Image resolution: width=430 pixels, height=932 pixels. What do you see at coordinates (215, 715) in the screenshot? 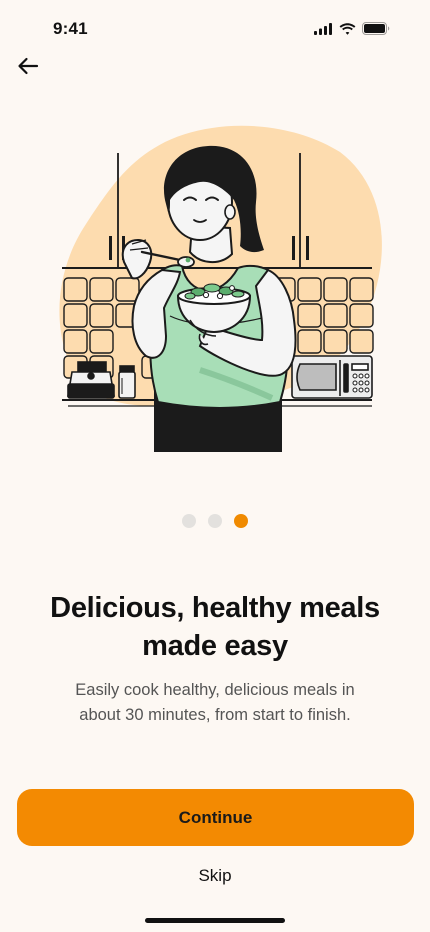
I see `description-line-2: about 30 minutes, from start to finish.` at bounding box center [215, 715].